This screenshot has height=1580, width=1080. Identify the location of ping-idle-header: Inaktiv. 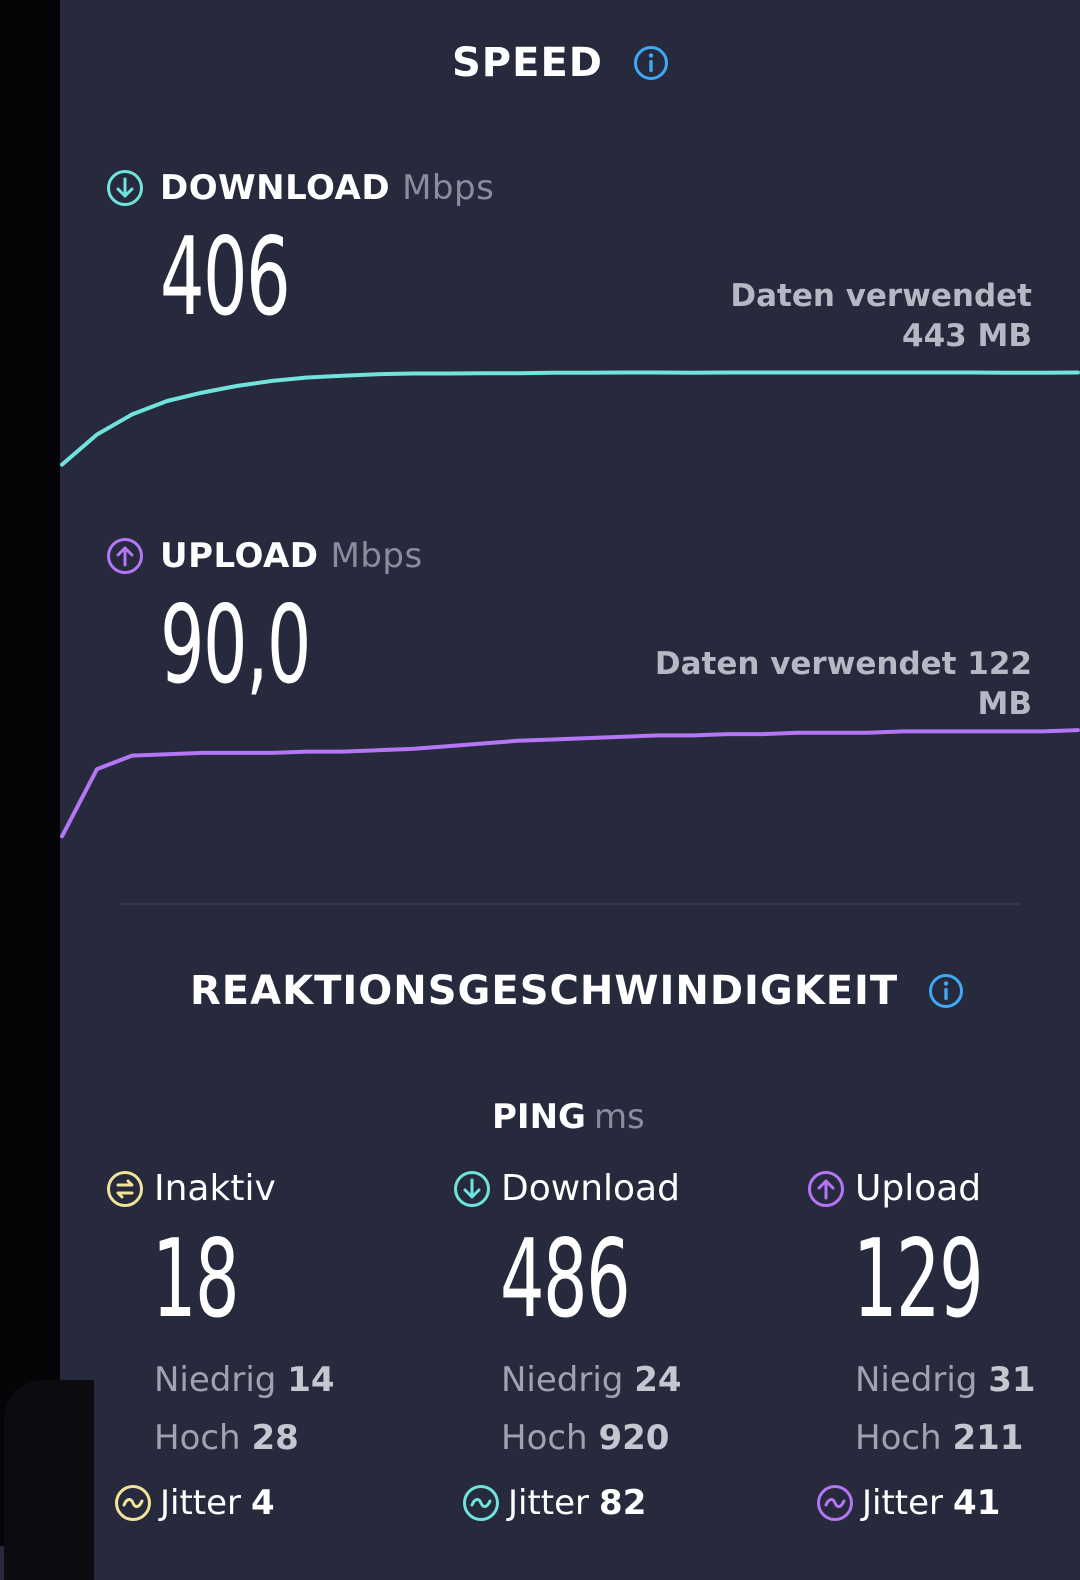
(191, 1188).